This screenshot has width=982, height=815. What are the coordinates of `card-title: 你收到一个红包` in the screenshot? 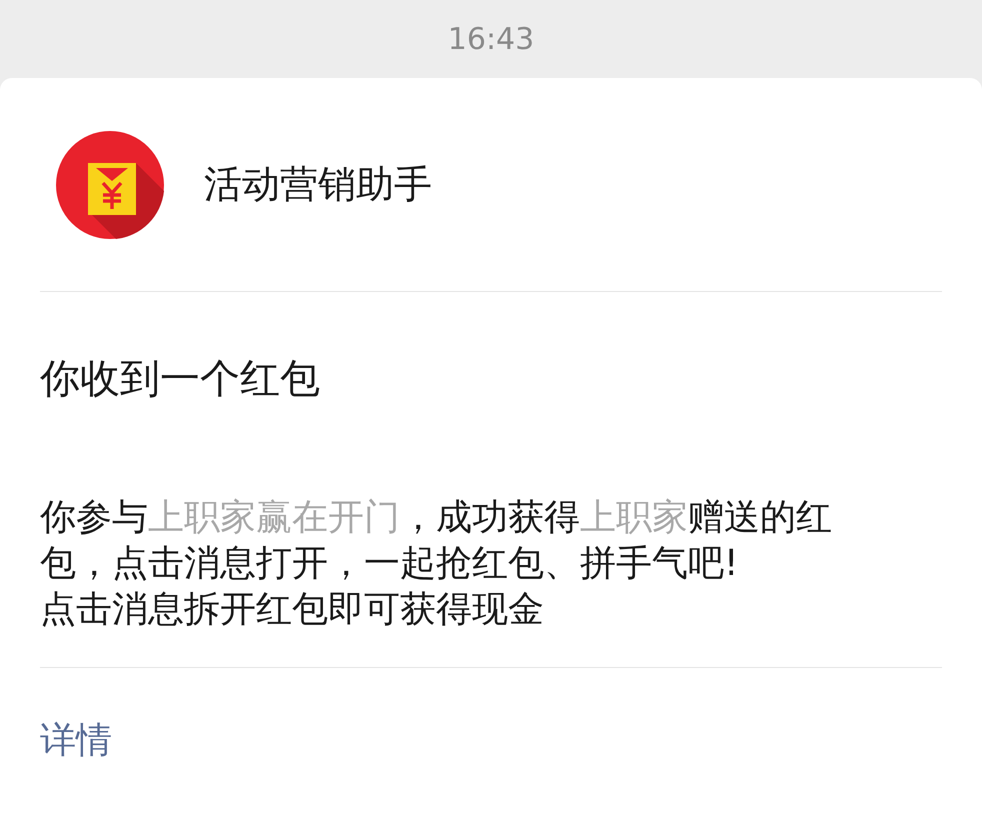 It's located at (180, 379).